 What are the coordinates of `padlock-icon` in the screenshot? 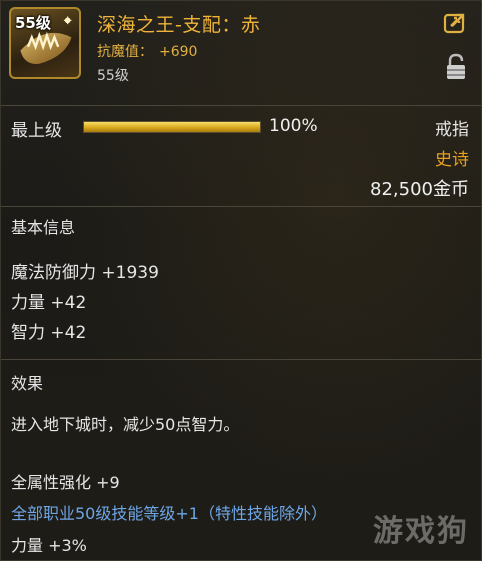 It's located at (456, 66).